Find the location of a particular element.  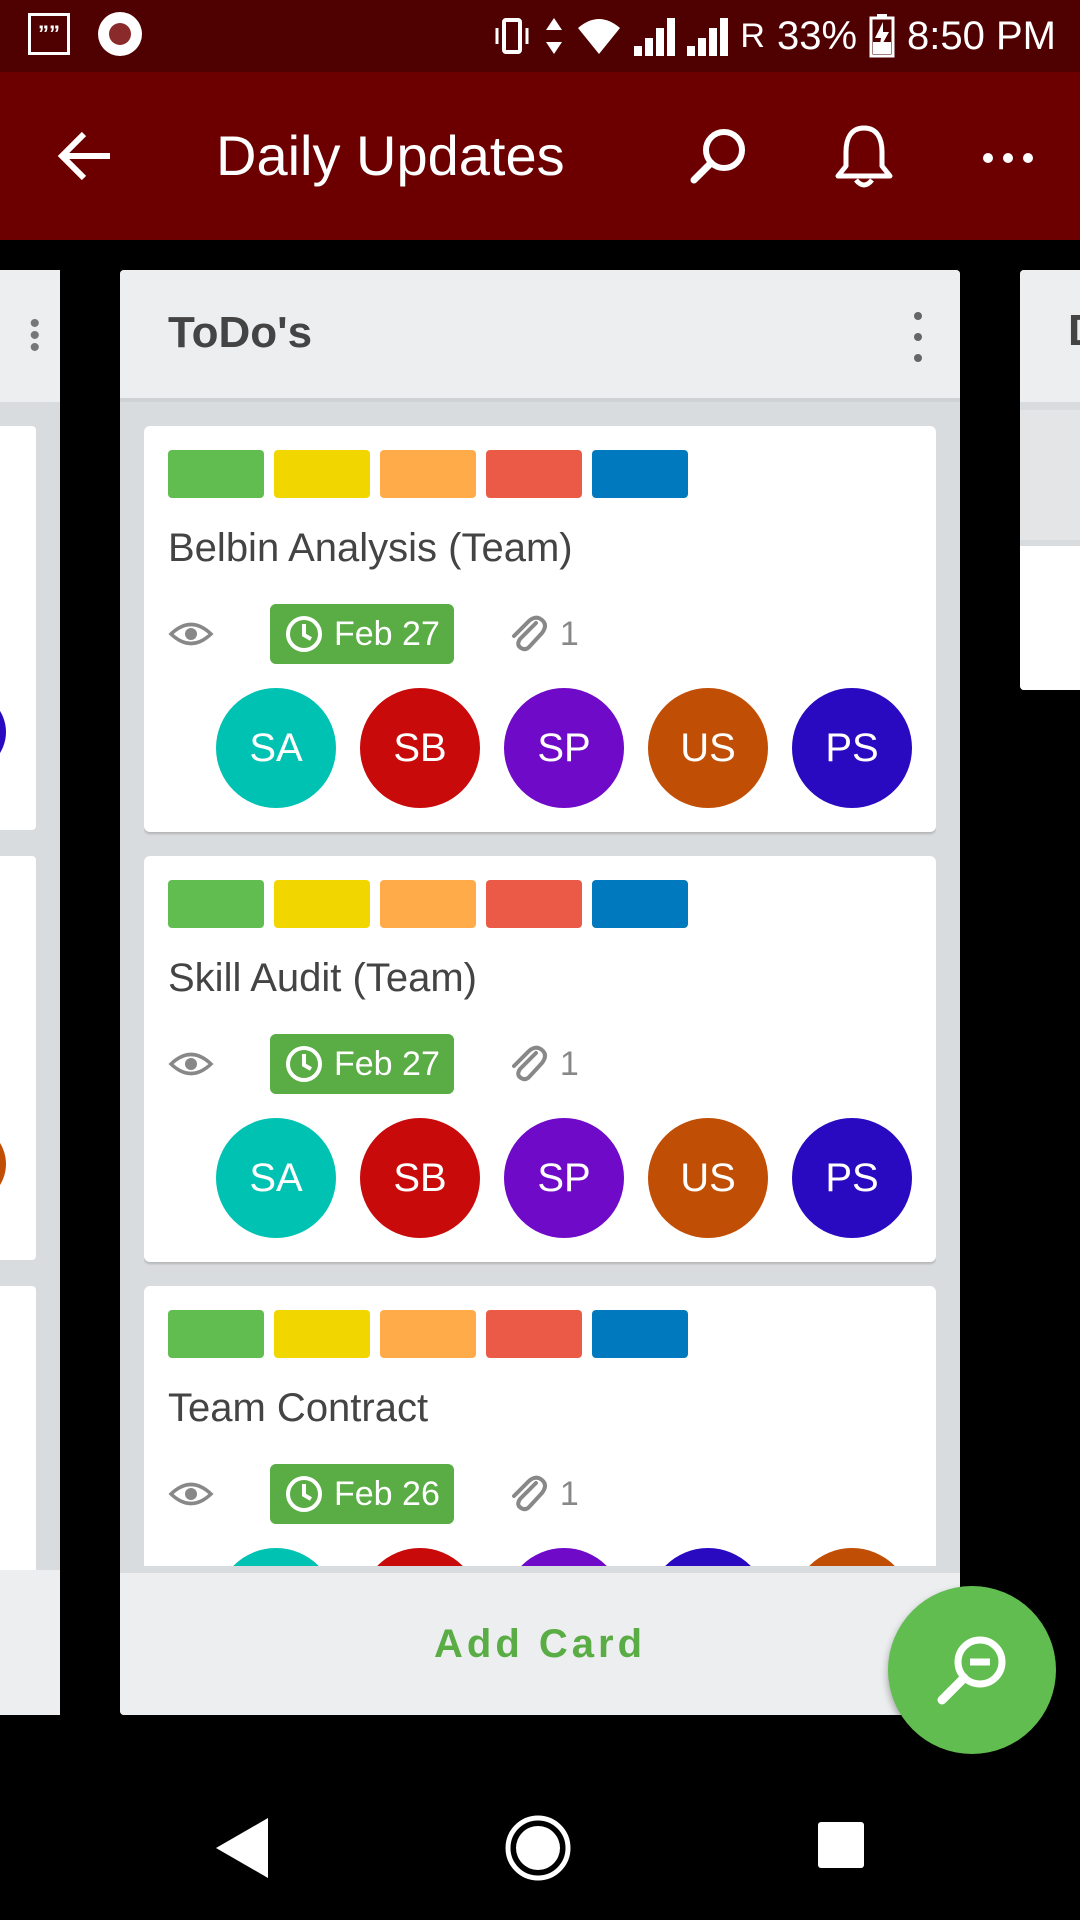

card-title: Team Contract is located at coordinates (298, 1408).